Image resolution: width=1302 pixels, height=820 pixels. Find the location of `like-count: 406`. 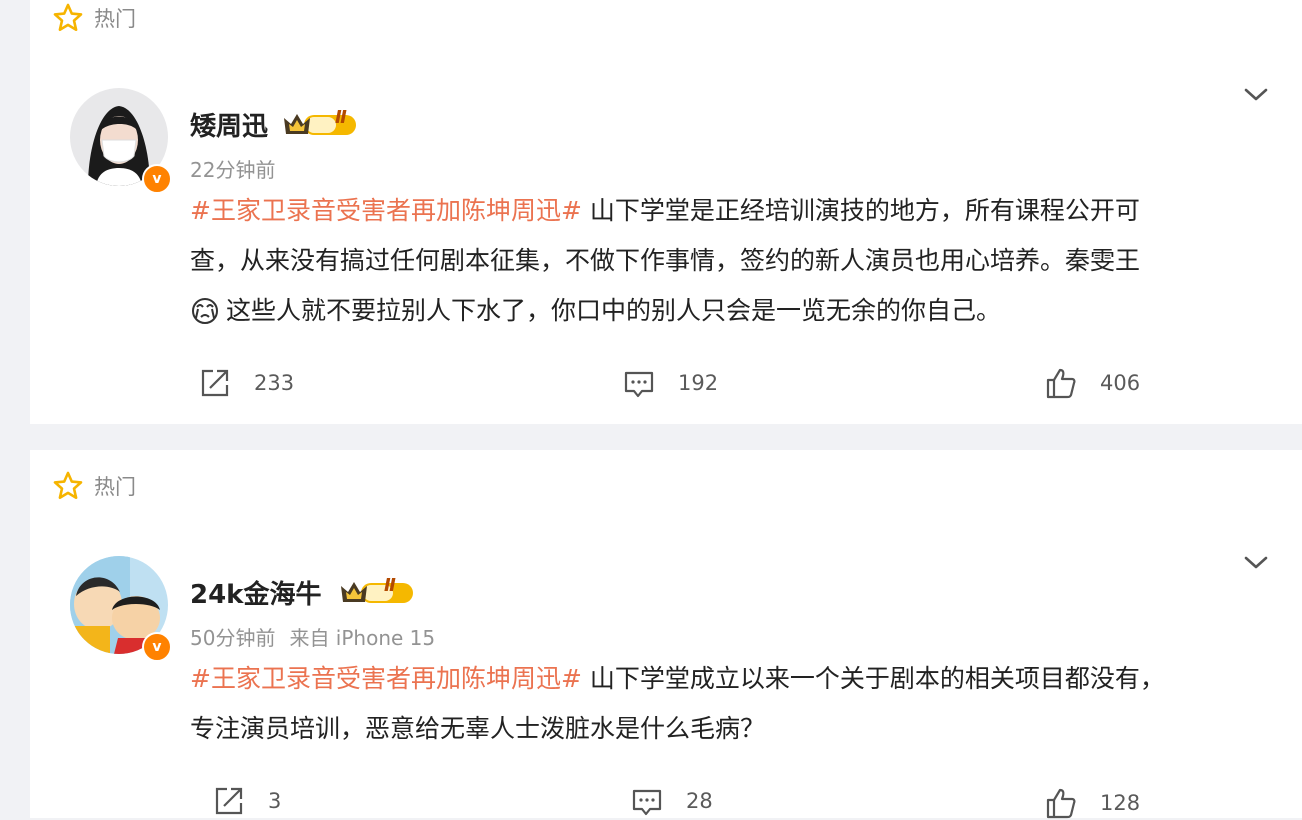

like-count: 406 is located at coordinates (1120, 383).